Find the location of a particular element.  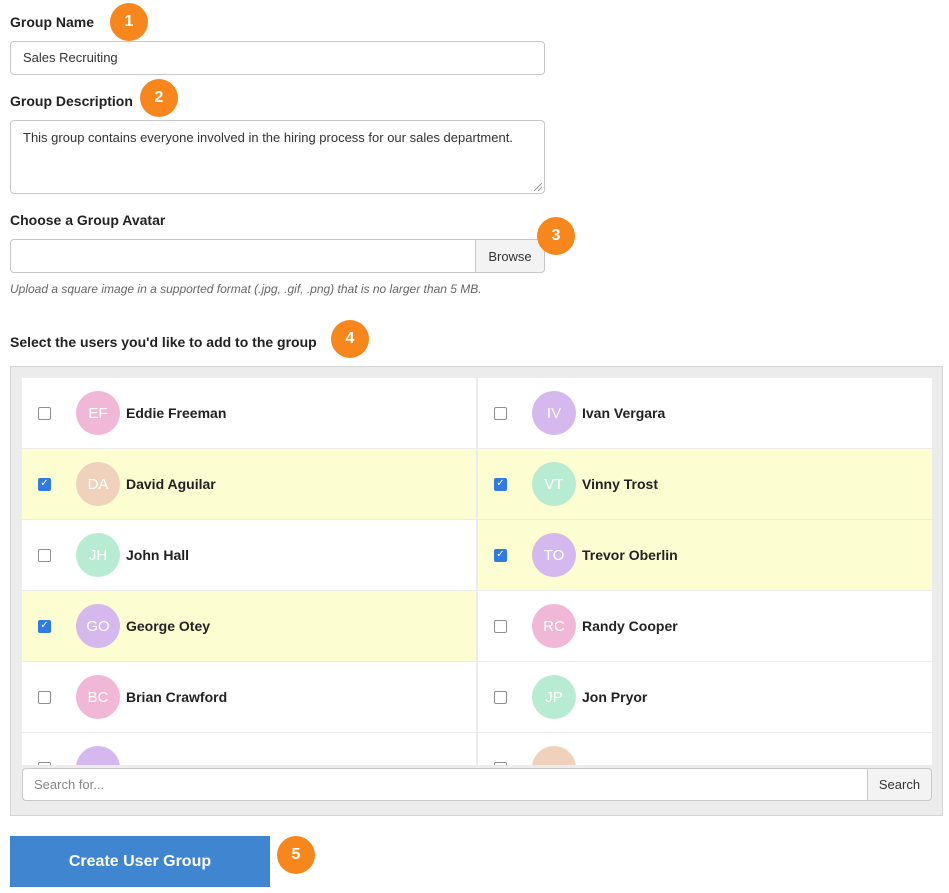

step-badge-4: 4 is located at coordinates (350, 339).